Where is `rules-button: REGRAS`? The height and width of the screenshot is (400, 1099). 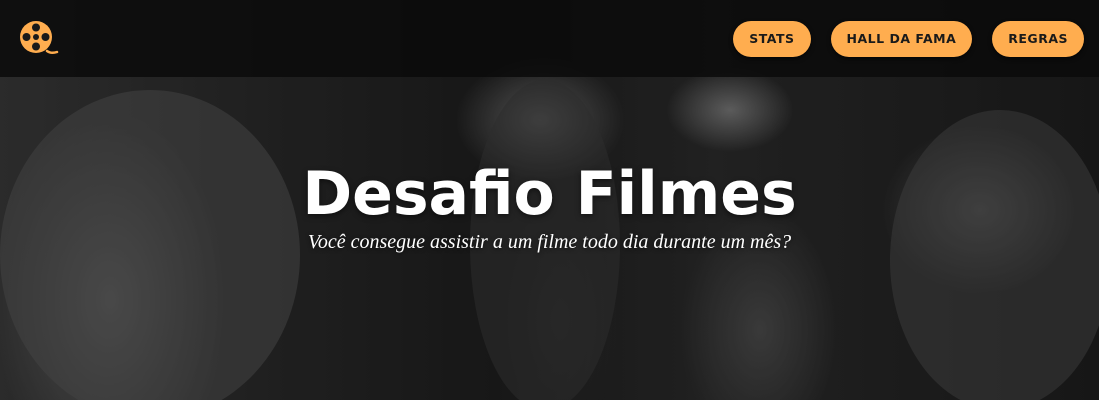
rules-button: REGRAS is located at coordinates (1038, 38).